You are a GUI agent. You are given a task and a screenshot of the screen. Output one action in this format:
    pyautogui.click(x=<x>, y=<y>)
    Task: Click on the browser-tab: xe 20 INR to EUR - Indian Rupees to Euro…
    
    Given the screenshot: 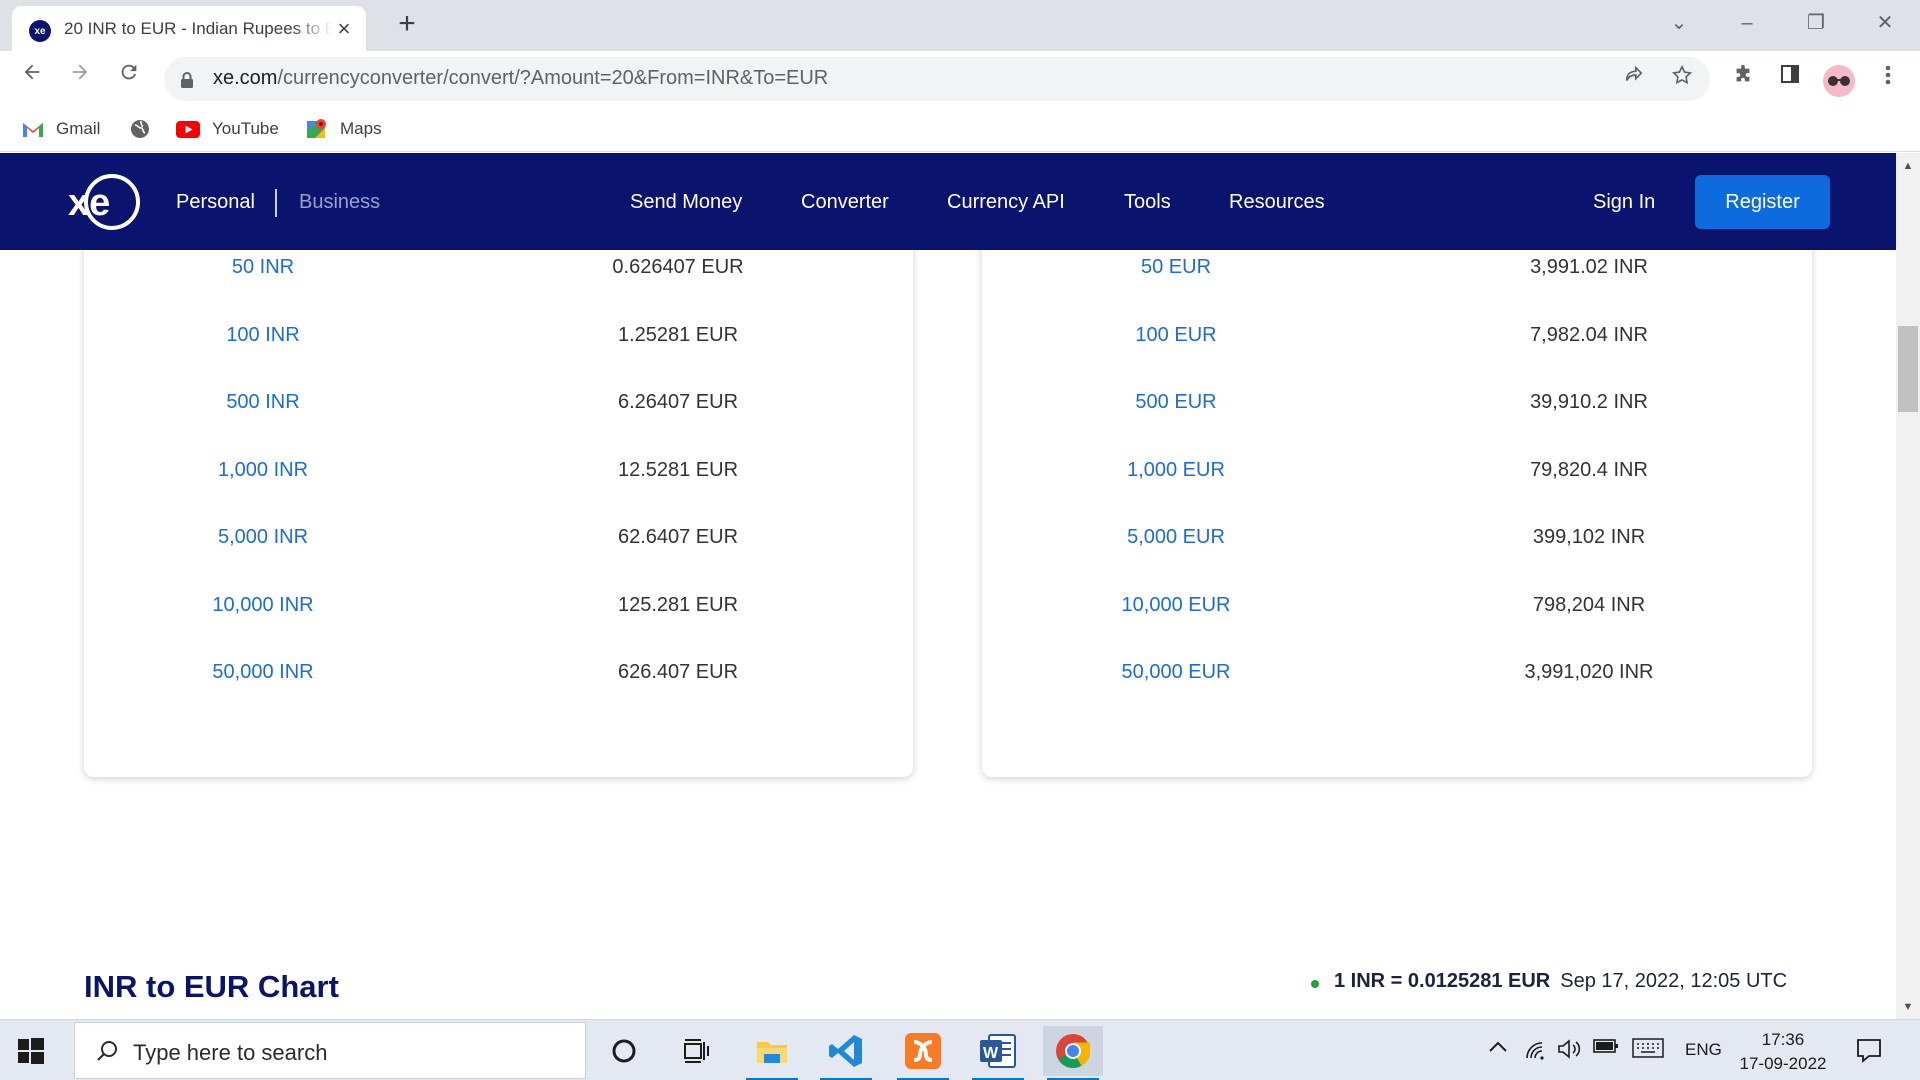 What is the action you would take?
    pyautogui.click(x=189, y=28)
    